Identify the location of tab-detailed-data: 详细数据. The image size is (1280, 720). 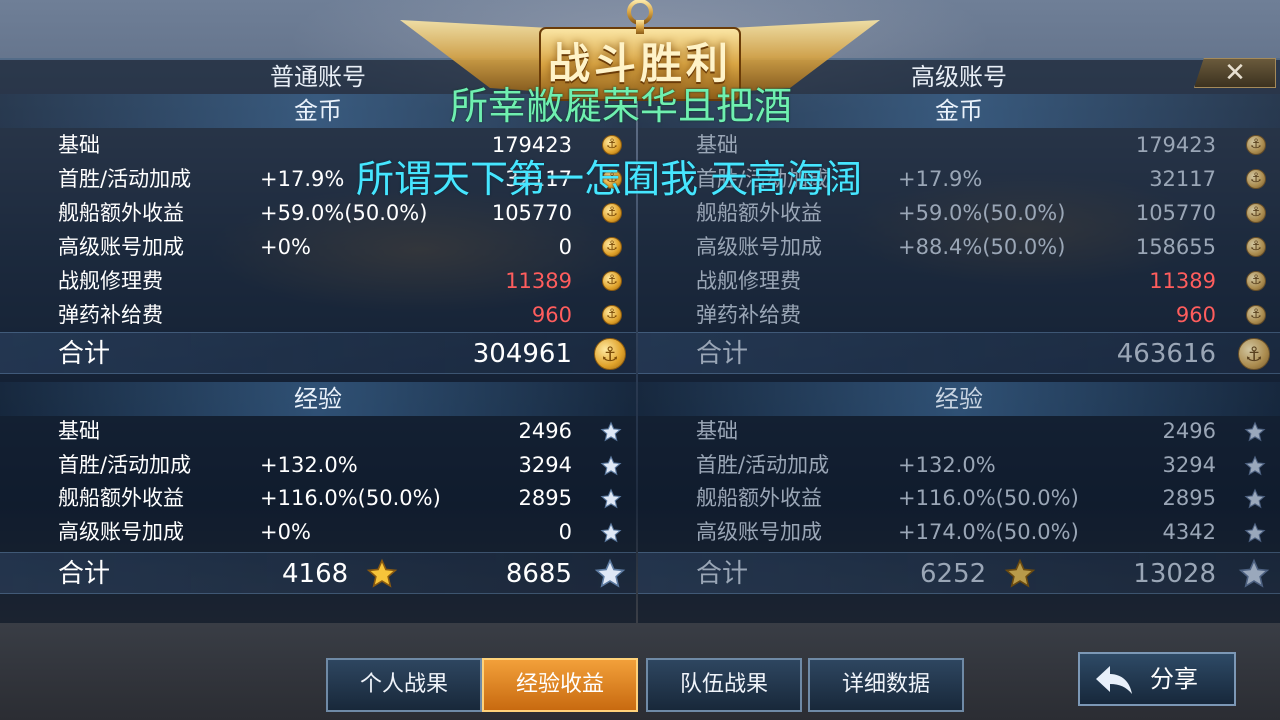
(886, 685).